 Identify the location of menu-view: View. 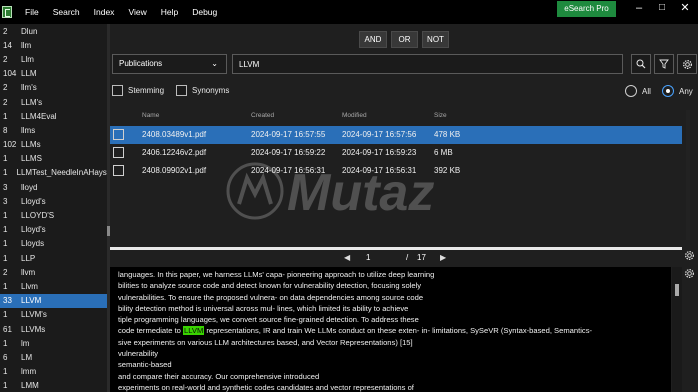
(137, 12).